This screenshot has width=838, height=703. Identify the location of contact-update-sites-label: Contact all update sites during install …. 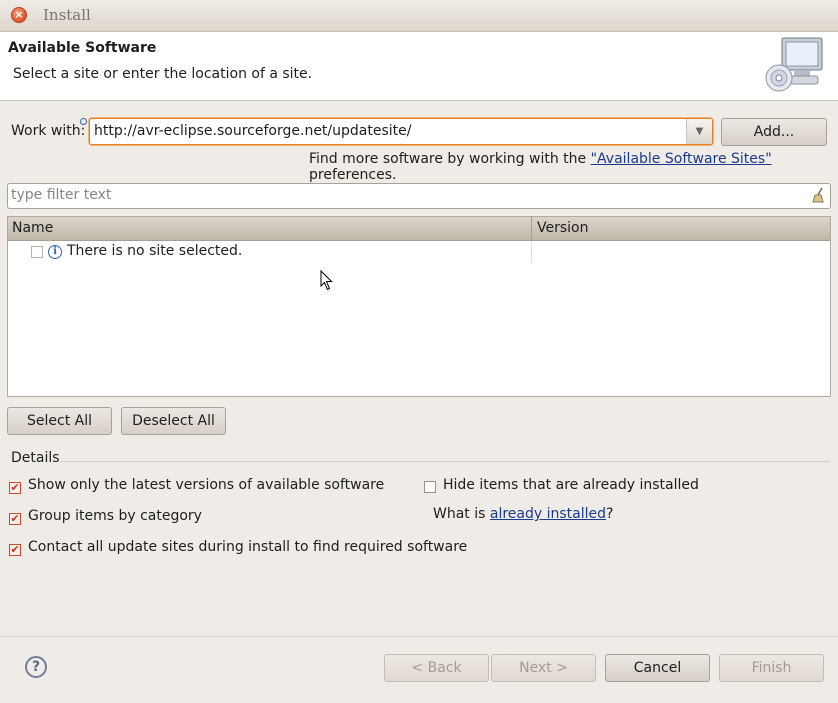
(247, 547).